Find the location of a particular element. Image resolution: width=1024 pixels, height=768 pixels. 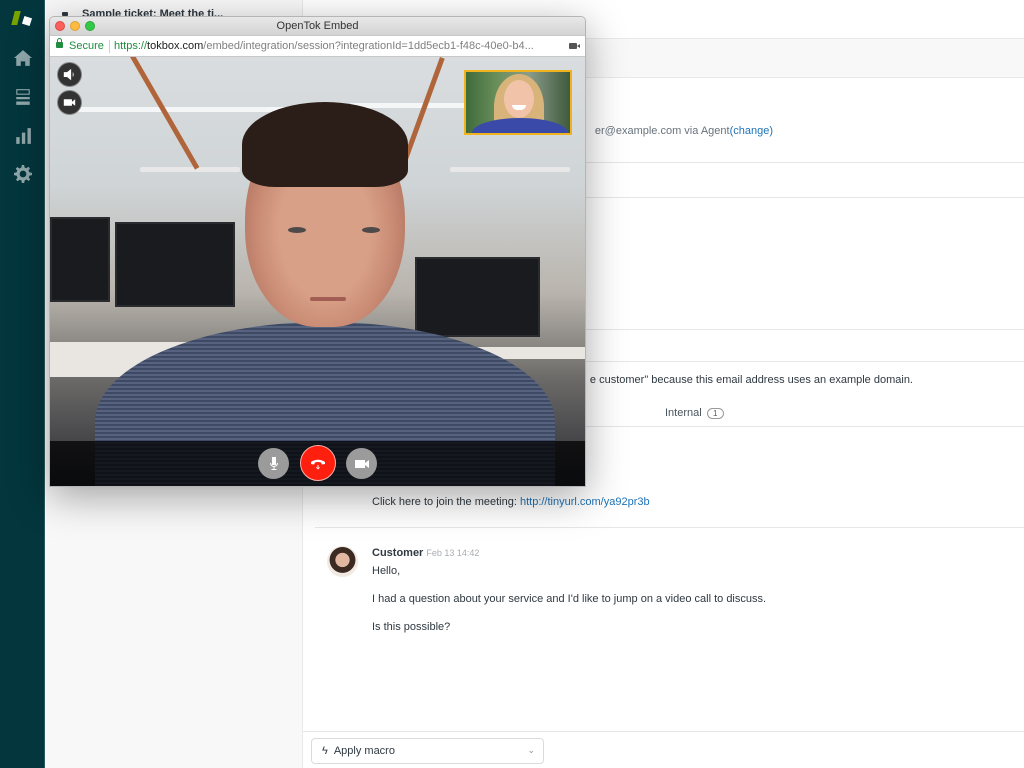

lock-icon is located at coordinates (59, 43).